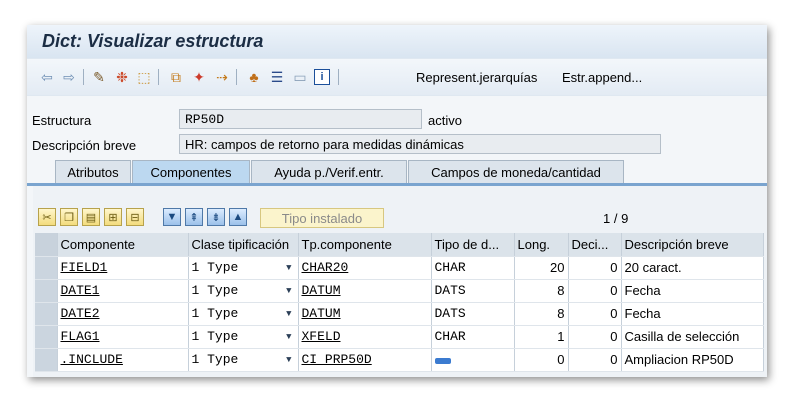  I want to click on select-all-cell, so click(46, 245).